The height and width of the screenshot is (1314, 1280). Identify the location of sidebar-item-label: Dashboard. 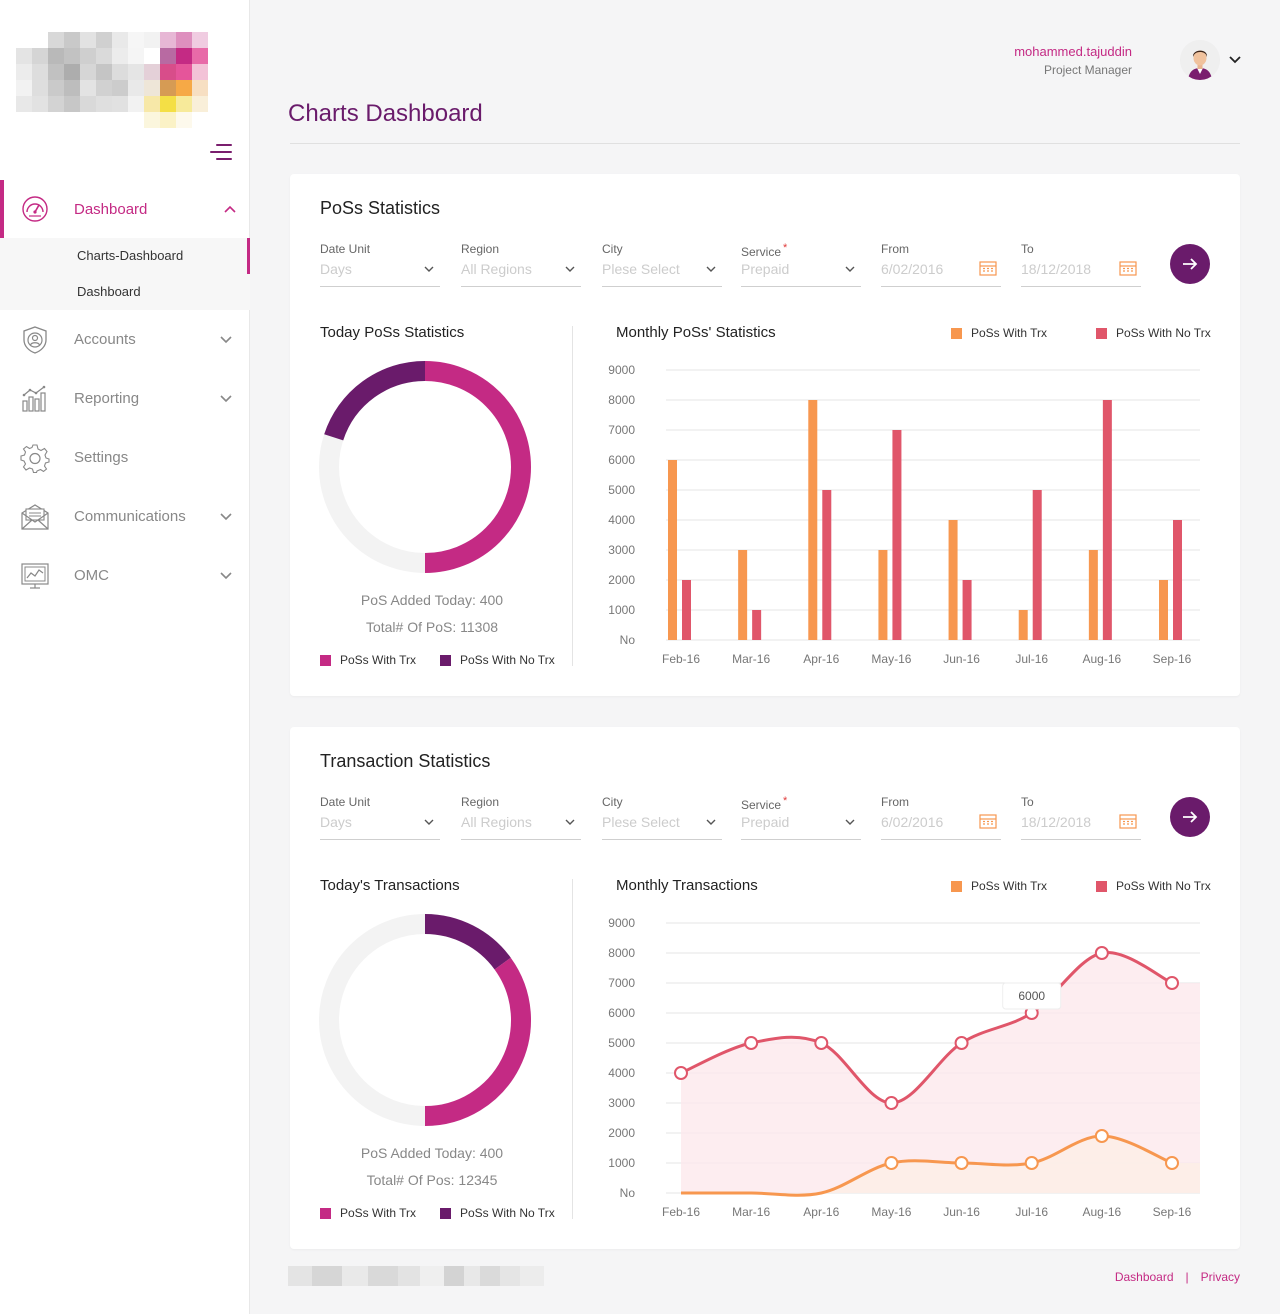
(111, 209).